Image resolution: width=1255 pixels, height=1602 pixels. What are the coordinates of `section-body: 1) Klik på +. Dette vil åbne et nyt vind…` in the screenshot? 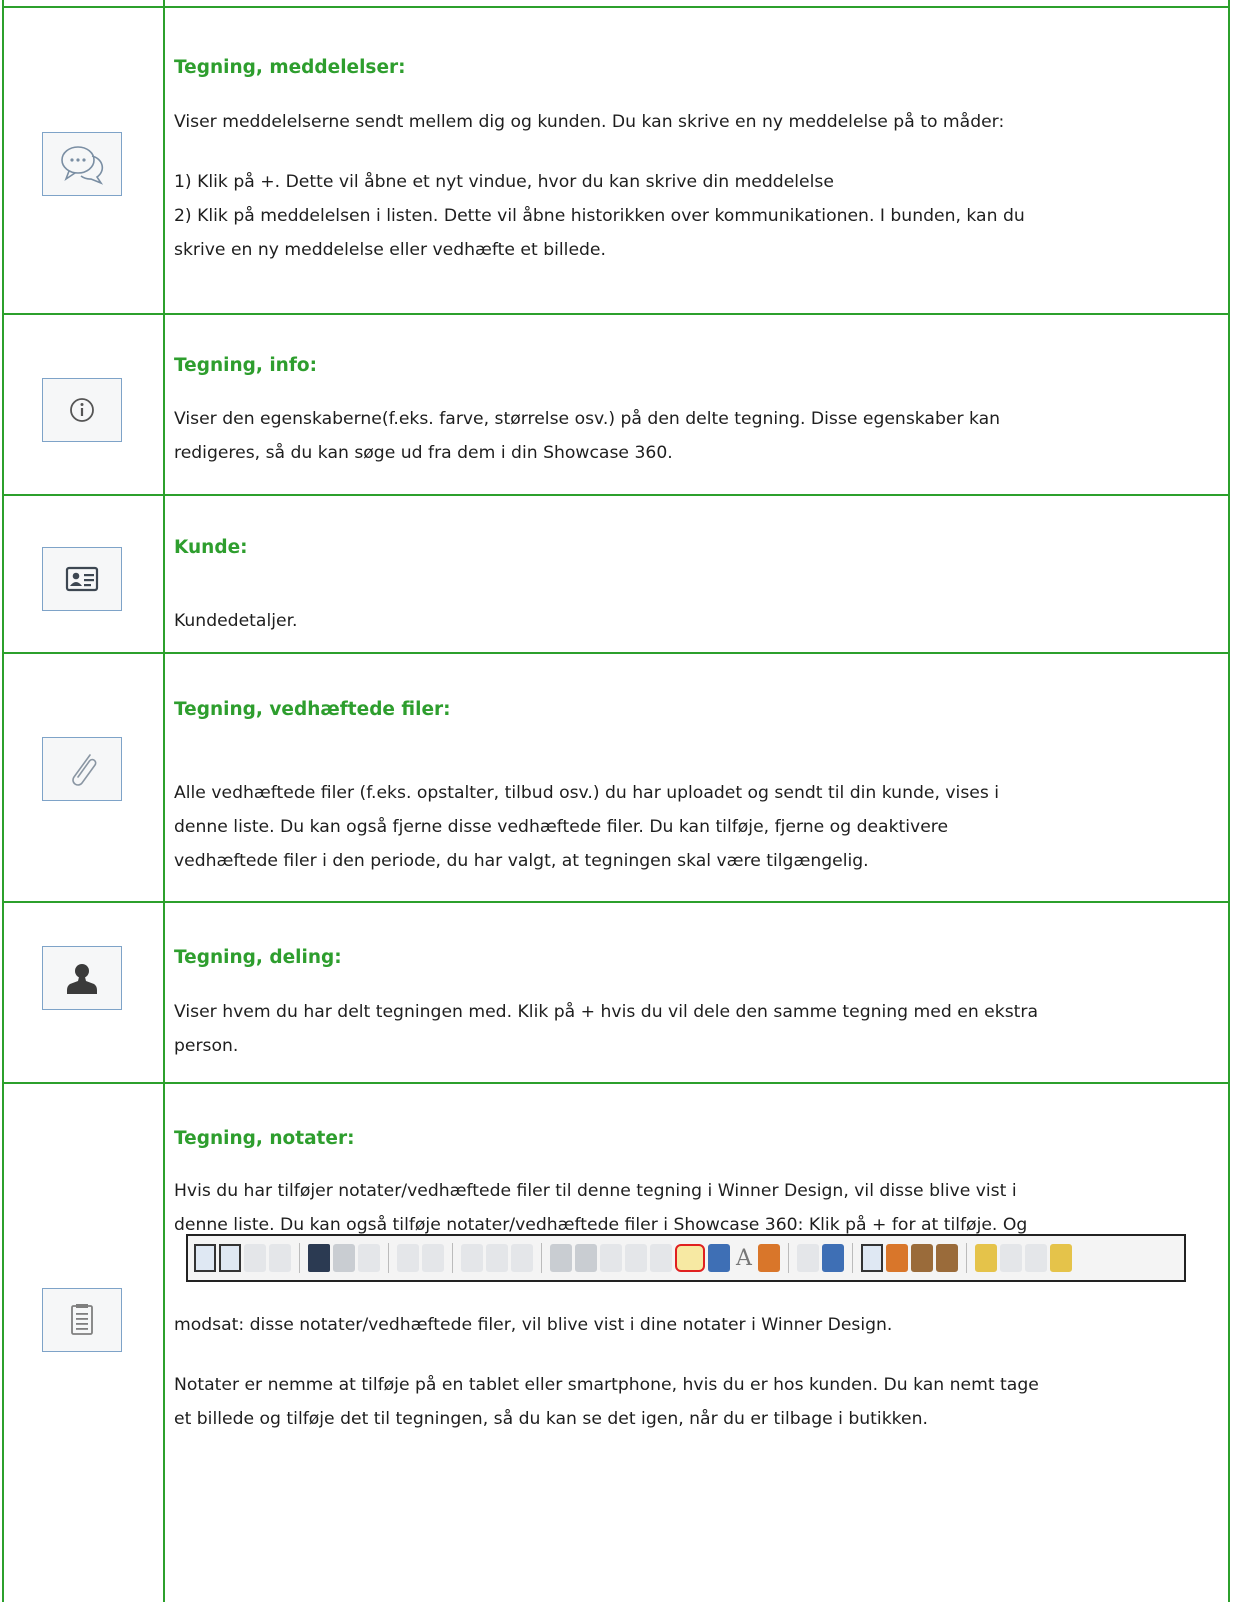 It's located at (699, 216).